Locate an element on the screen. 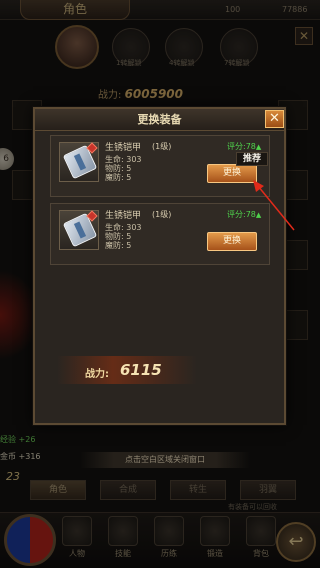 This screenshot has height=568, width=320. score-text: 评分:78 is located at coordinates (241, 146).